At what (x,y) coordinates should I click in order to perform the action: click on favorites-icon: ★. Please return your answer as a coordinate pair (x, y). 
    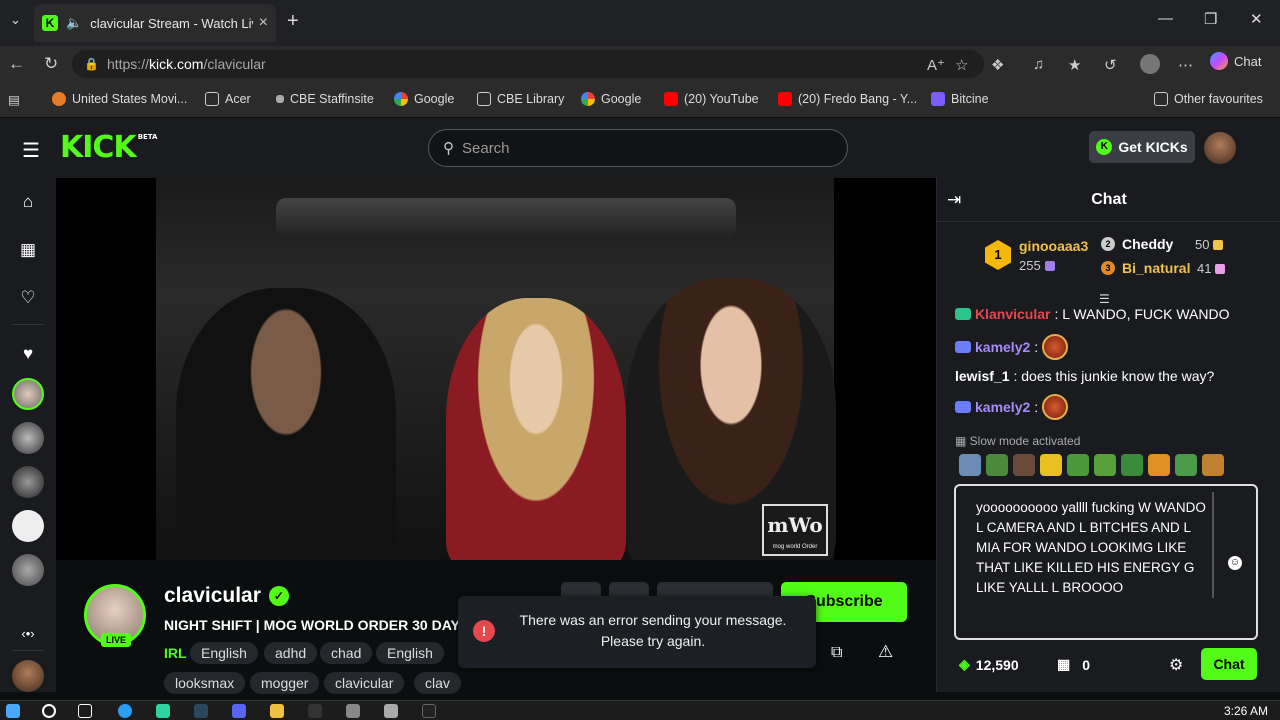
    Looking at the image, I should click on (1074, 65).